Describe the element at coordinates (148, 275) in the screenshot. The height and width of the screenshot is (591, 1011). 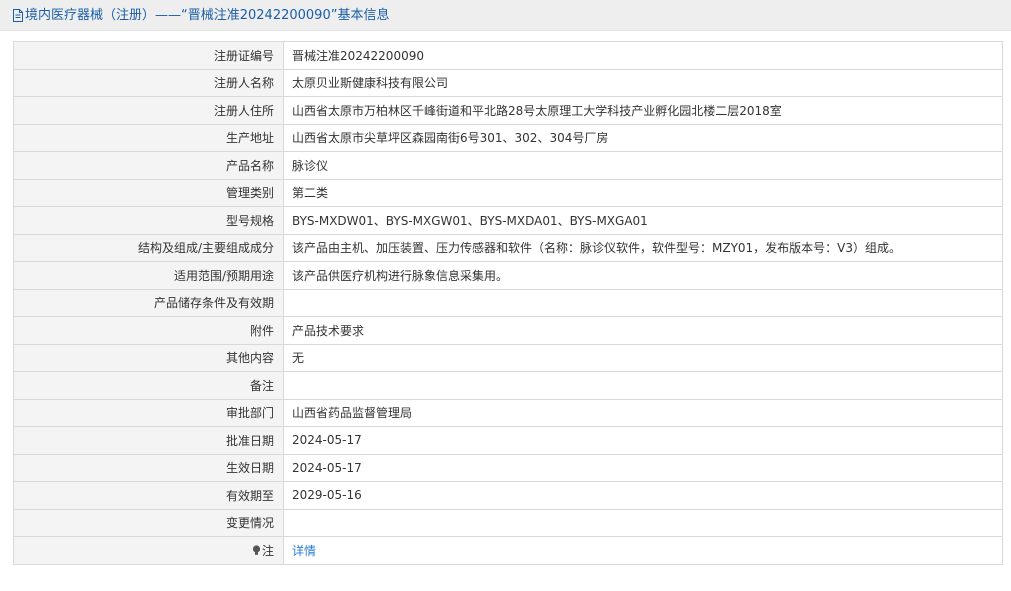
I see `field-label: 适用范围/预期用途` at that location.